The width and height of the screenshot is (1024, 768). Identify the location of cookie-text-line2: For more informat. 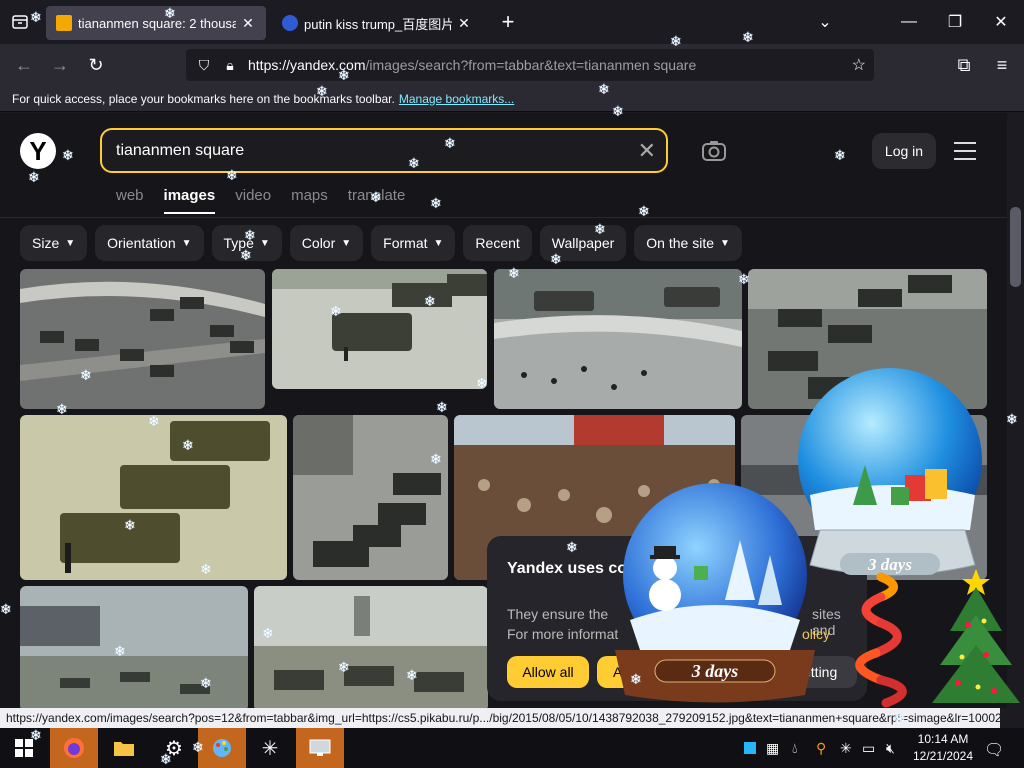
(563, 634).